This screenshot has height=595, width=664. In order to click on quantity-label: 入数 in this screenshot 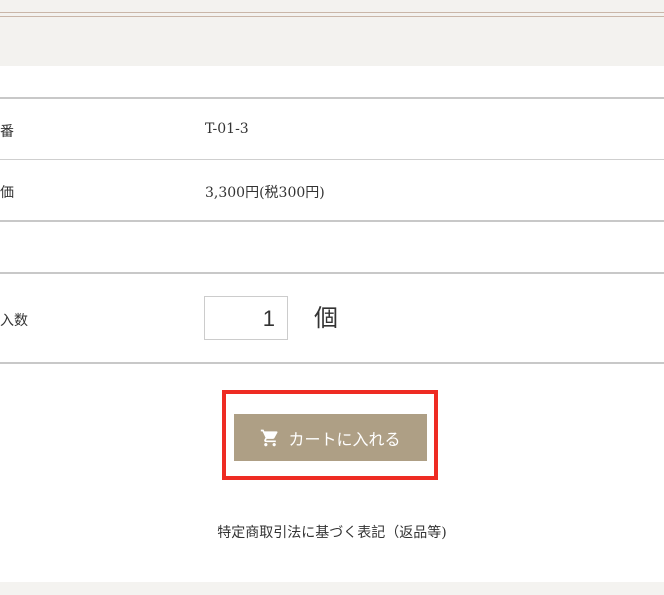, I will do `click(14, 321)`.